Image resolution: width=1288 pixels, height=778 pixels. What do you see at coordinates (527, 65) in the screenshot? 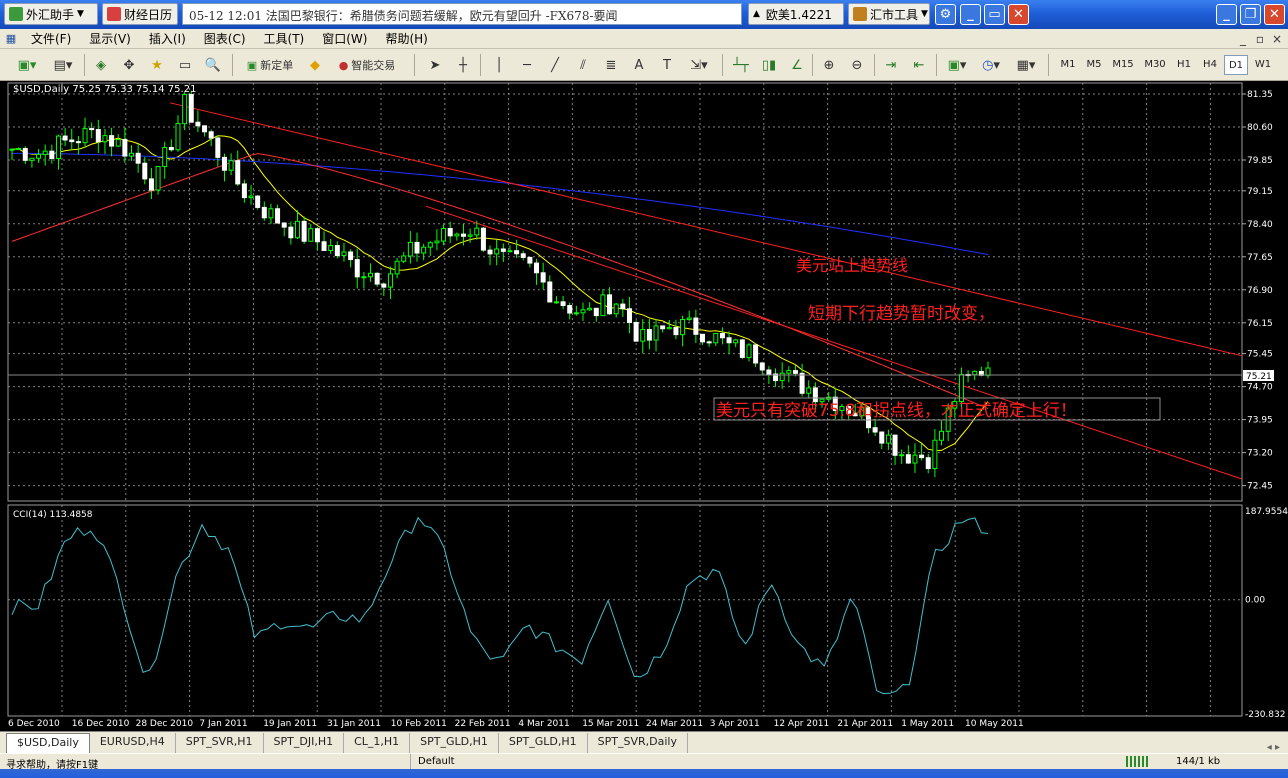
I see `horizontal-line-icon: ─` at bounding box center [527, 65].